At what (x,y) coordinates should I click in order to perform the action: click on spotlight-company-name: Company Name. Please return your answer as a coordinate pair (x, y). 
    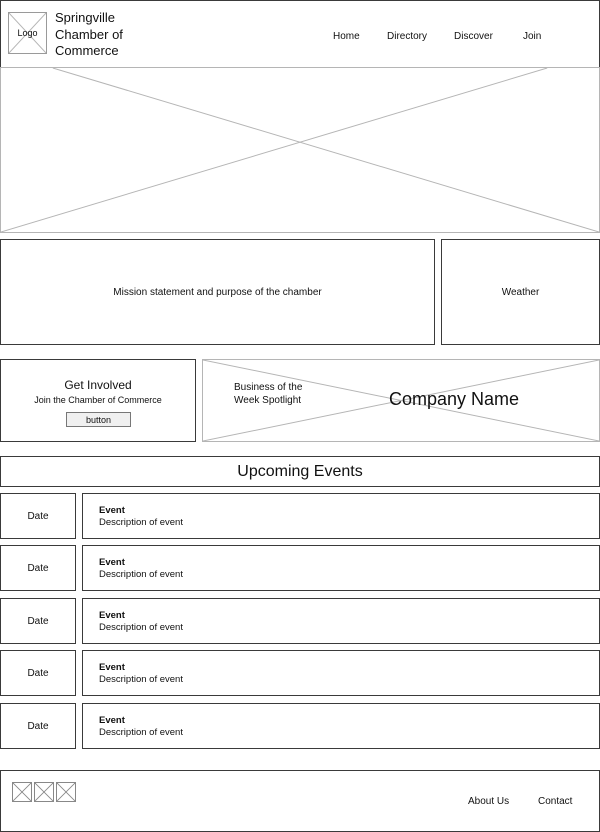
    Looking at the image, I should click on (454, 399).